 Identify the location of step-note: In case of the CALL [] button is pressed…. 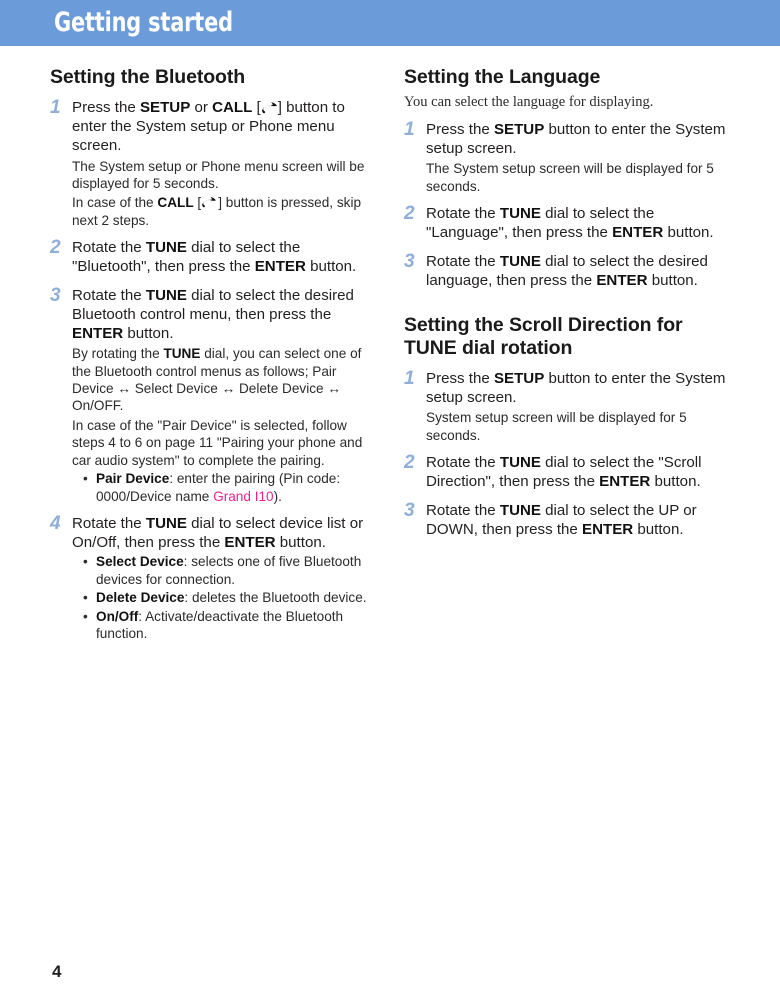
(226, 211).